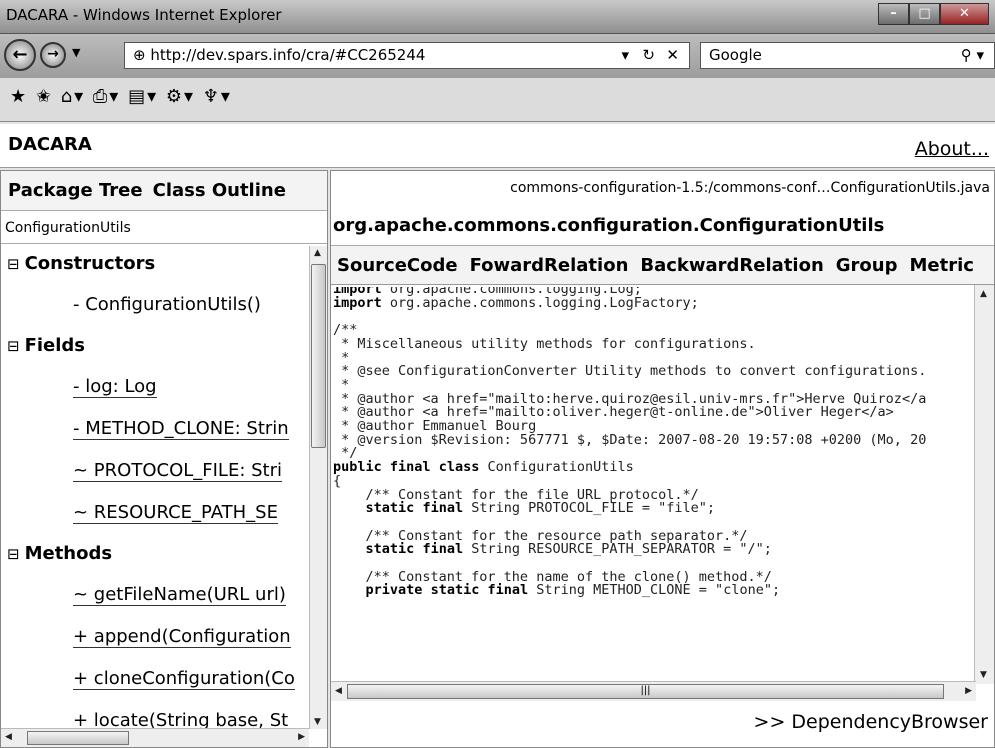 This screenshot has width=995, height=748. Describe the element at coordinates (549, 265) in the screenshot. I see `tab-foward-relation: FowardRelation` at that location.